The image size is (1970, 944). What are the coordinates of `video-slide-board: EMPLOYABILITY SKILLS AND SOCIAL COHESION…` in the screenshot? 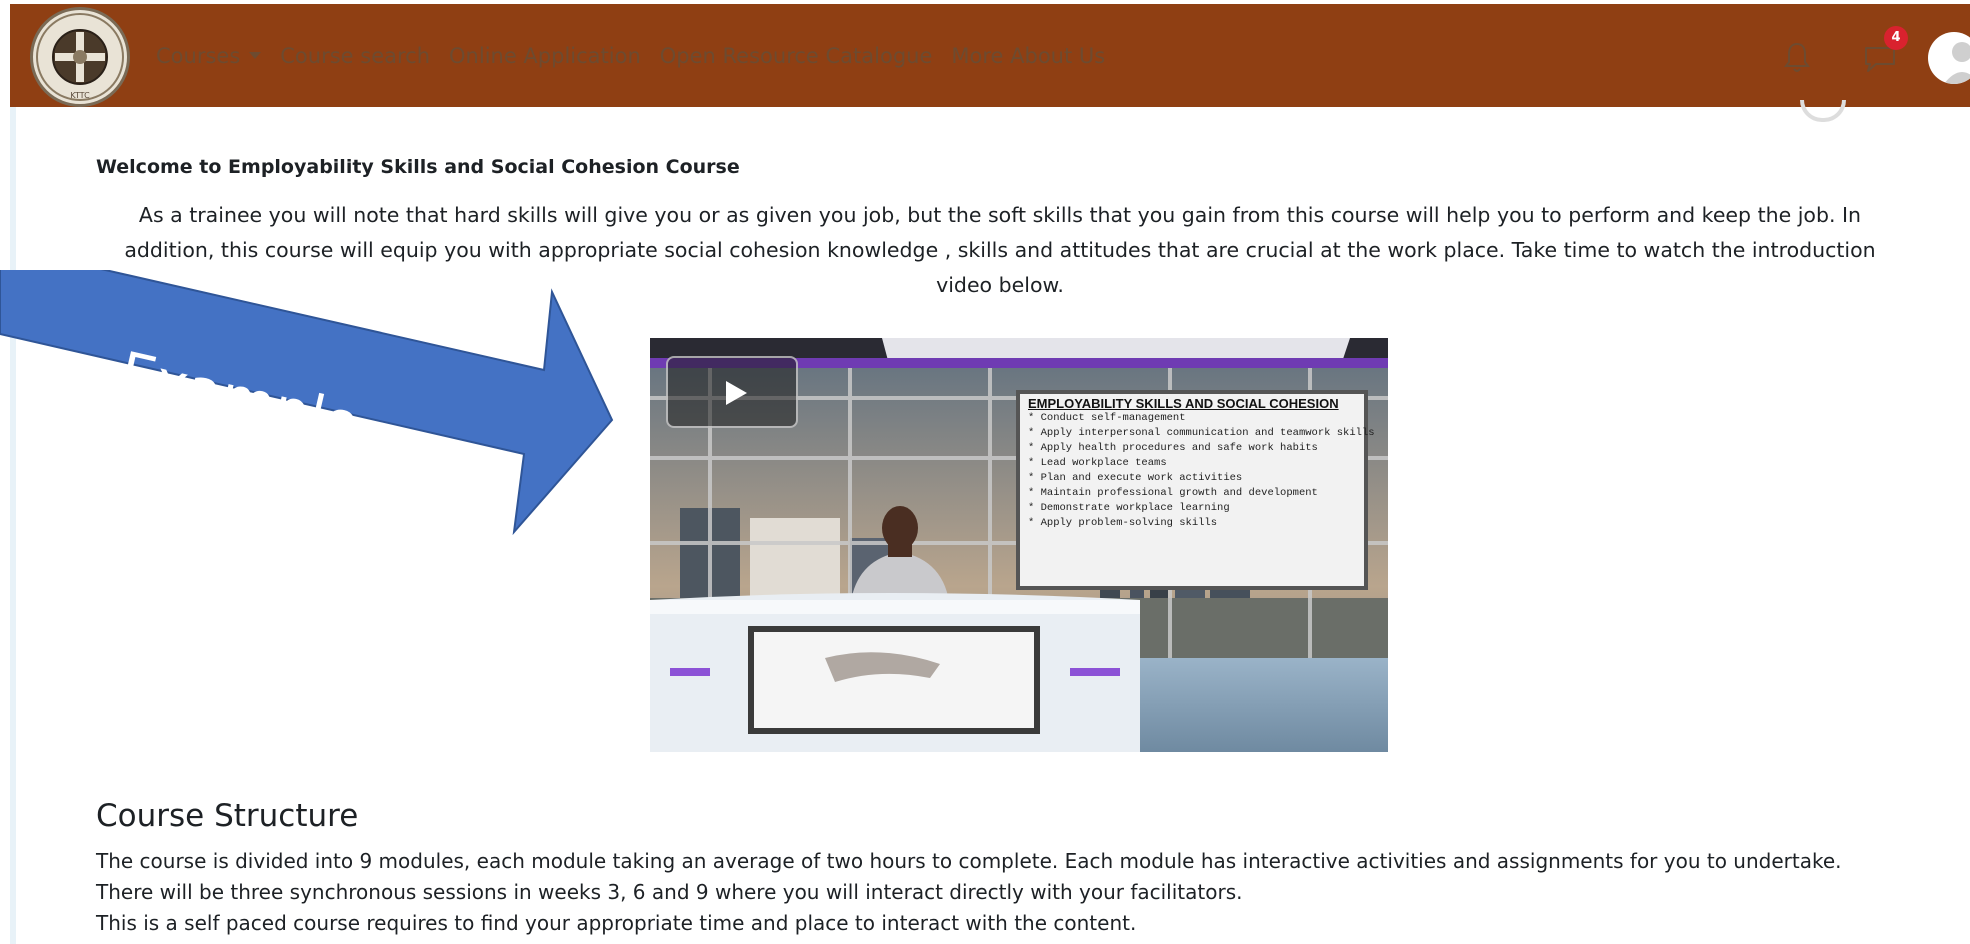 It's located at (1195, 490).